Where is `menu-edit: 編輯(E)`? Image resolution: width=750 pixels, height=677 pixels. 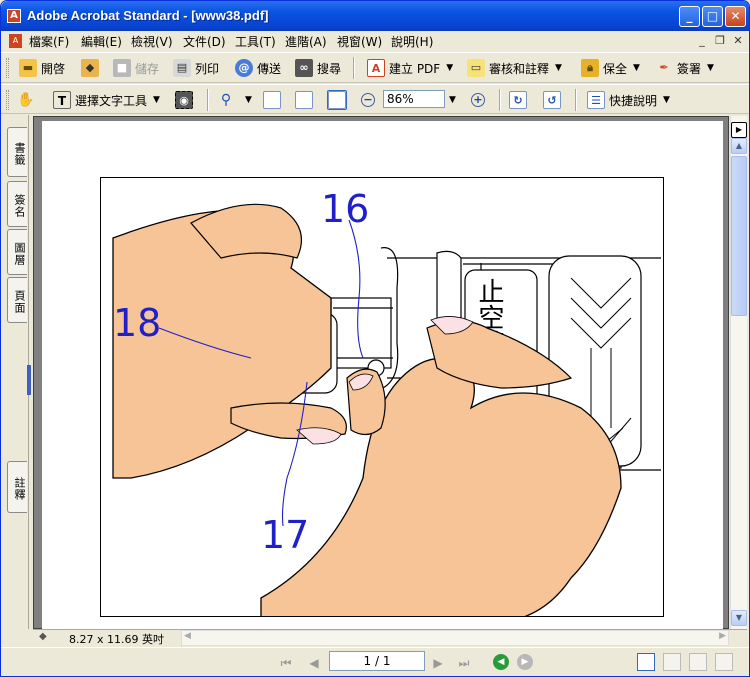 menu-edit: 編輯(E) is located at coordinates (101, 41).